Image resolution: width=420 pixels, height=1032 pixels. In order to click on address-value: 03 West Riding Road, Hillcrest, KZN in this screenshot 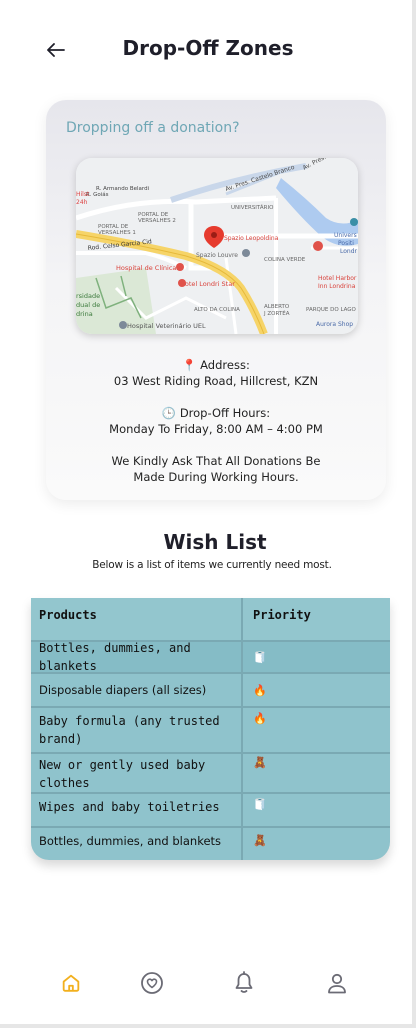, I will do `click(216, 381)`.